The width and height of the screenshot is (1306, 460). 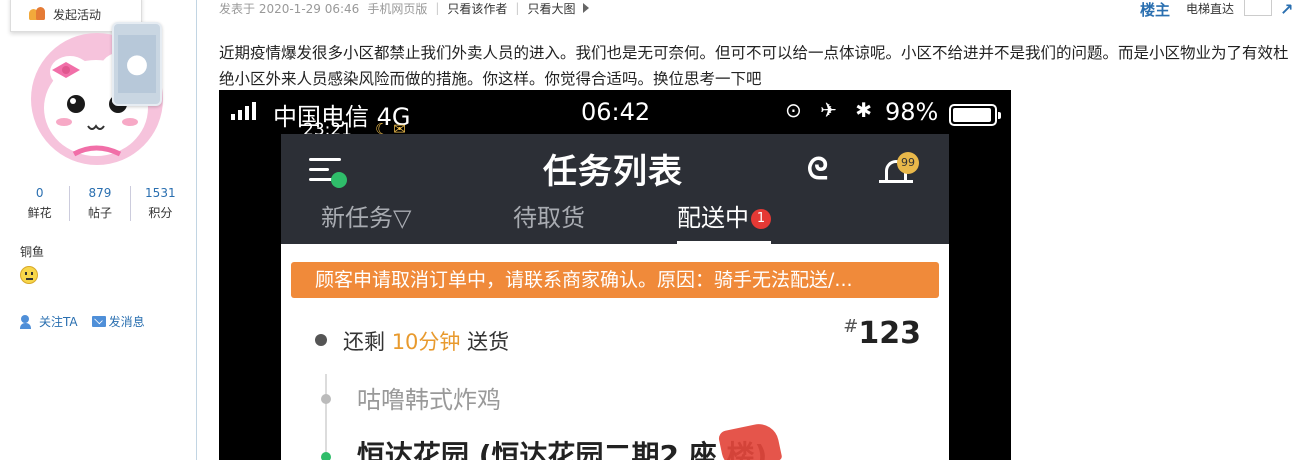 What do you see at coordinates (562, 449) in the screenshot?
I see `delivery-address: 恒达花园 (恒达花园二期2 座 楼)` at bounding box center [562, 449].